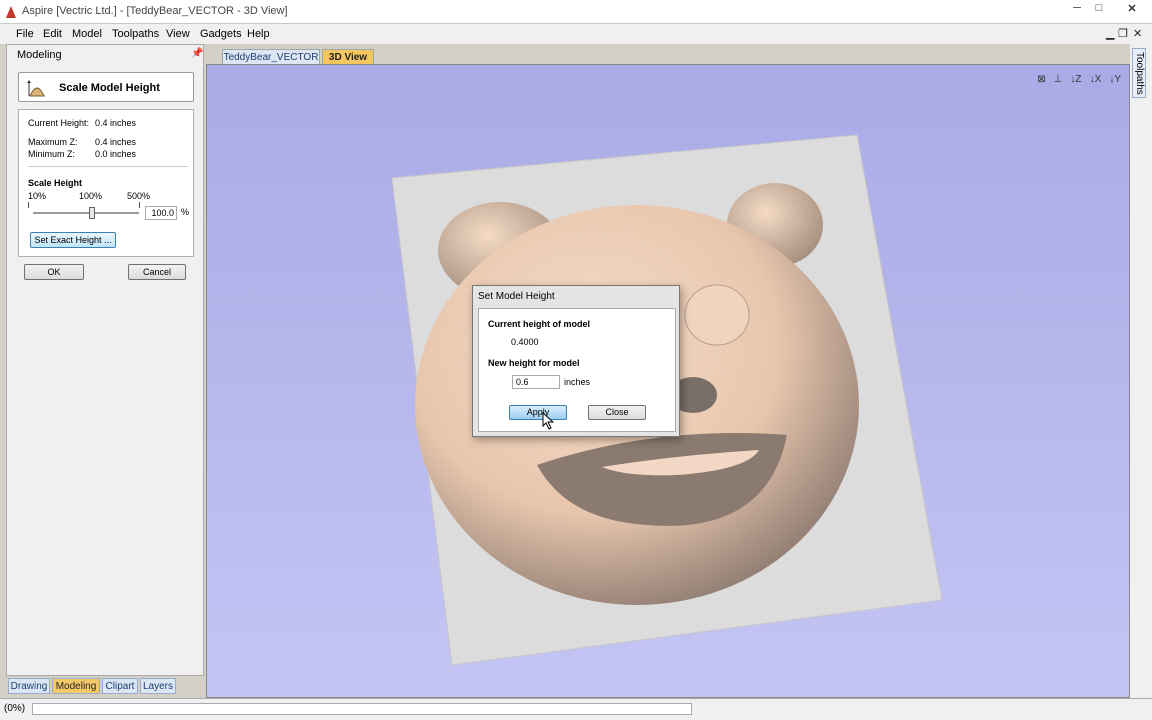 Image resolution: width=1152 pixels, height=720 pixels. Describe the element at coordinates (178, 34) in the screenshot. I see `menu-view: View` at that location.